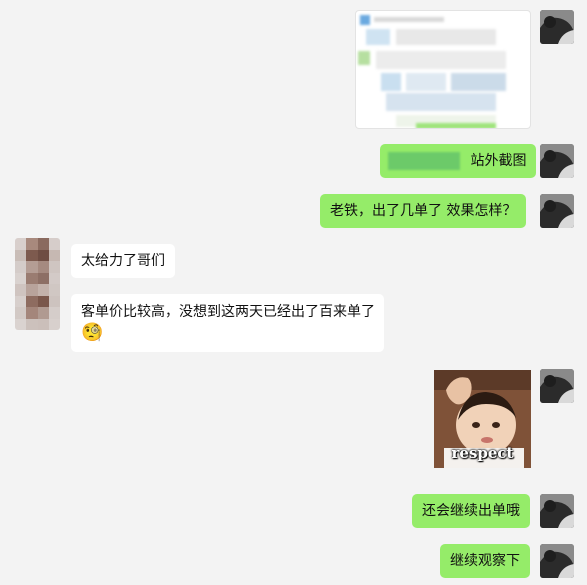  What do you see at coordinates (498, 161) in the screenshot?
I see `message-text: 站外截图` at bounding box center [498, 161].